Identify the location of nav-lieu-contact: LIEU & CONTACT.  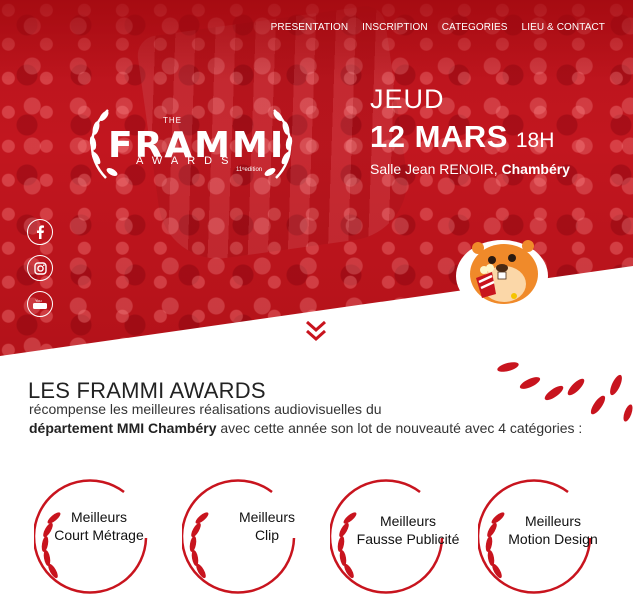
(563, 27).